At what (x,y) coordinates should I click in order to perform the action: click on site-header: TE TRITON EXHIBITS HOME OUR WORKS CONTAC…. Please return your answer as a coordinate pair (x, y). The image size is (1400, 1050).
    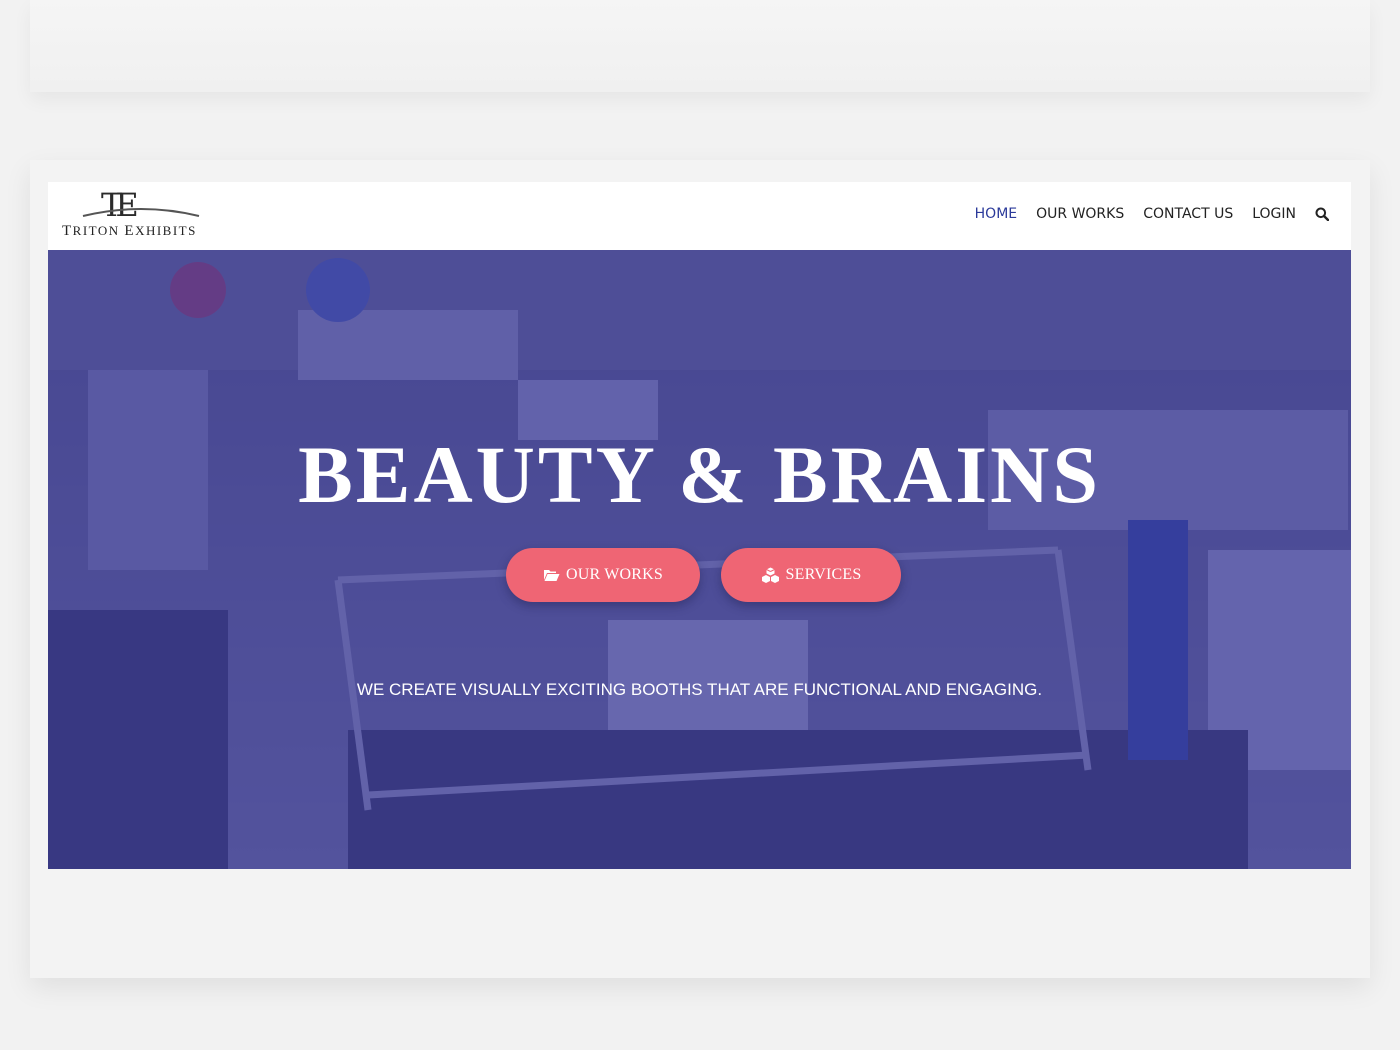
    Looking at the image, I should click on (699, 216).